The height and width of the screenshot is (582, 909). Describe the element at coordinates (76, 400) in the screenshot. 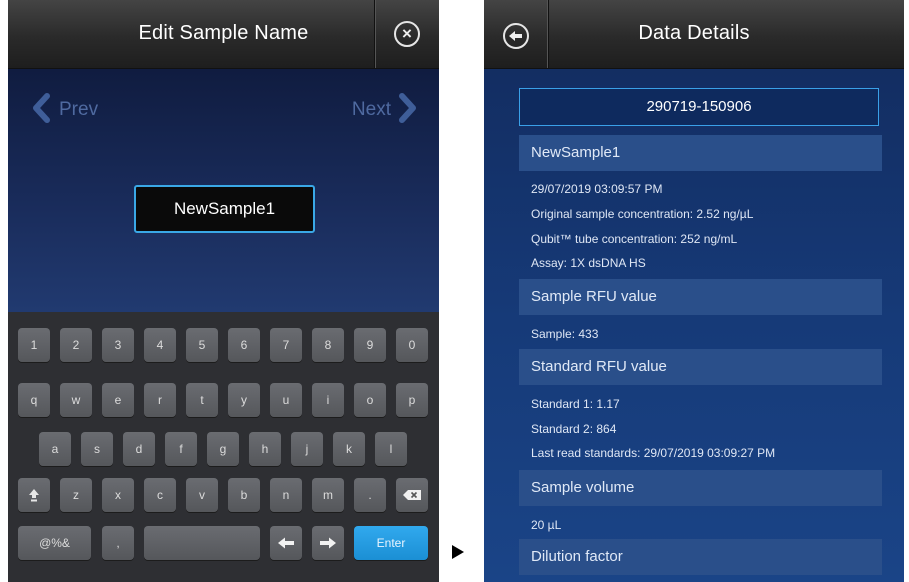

I see `key-w: w` at that location.